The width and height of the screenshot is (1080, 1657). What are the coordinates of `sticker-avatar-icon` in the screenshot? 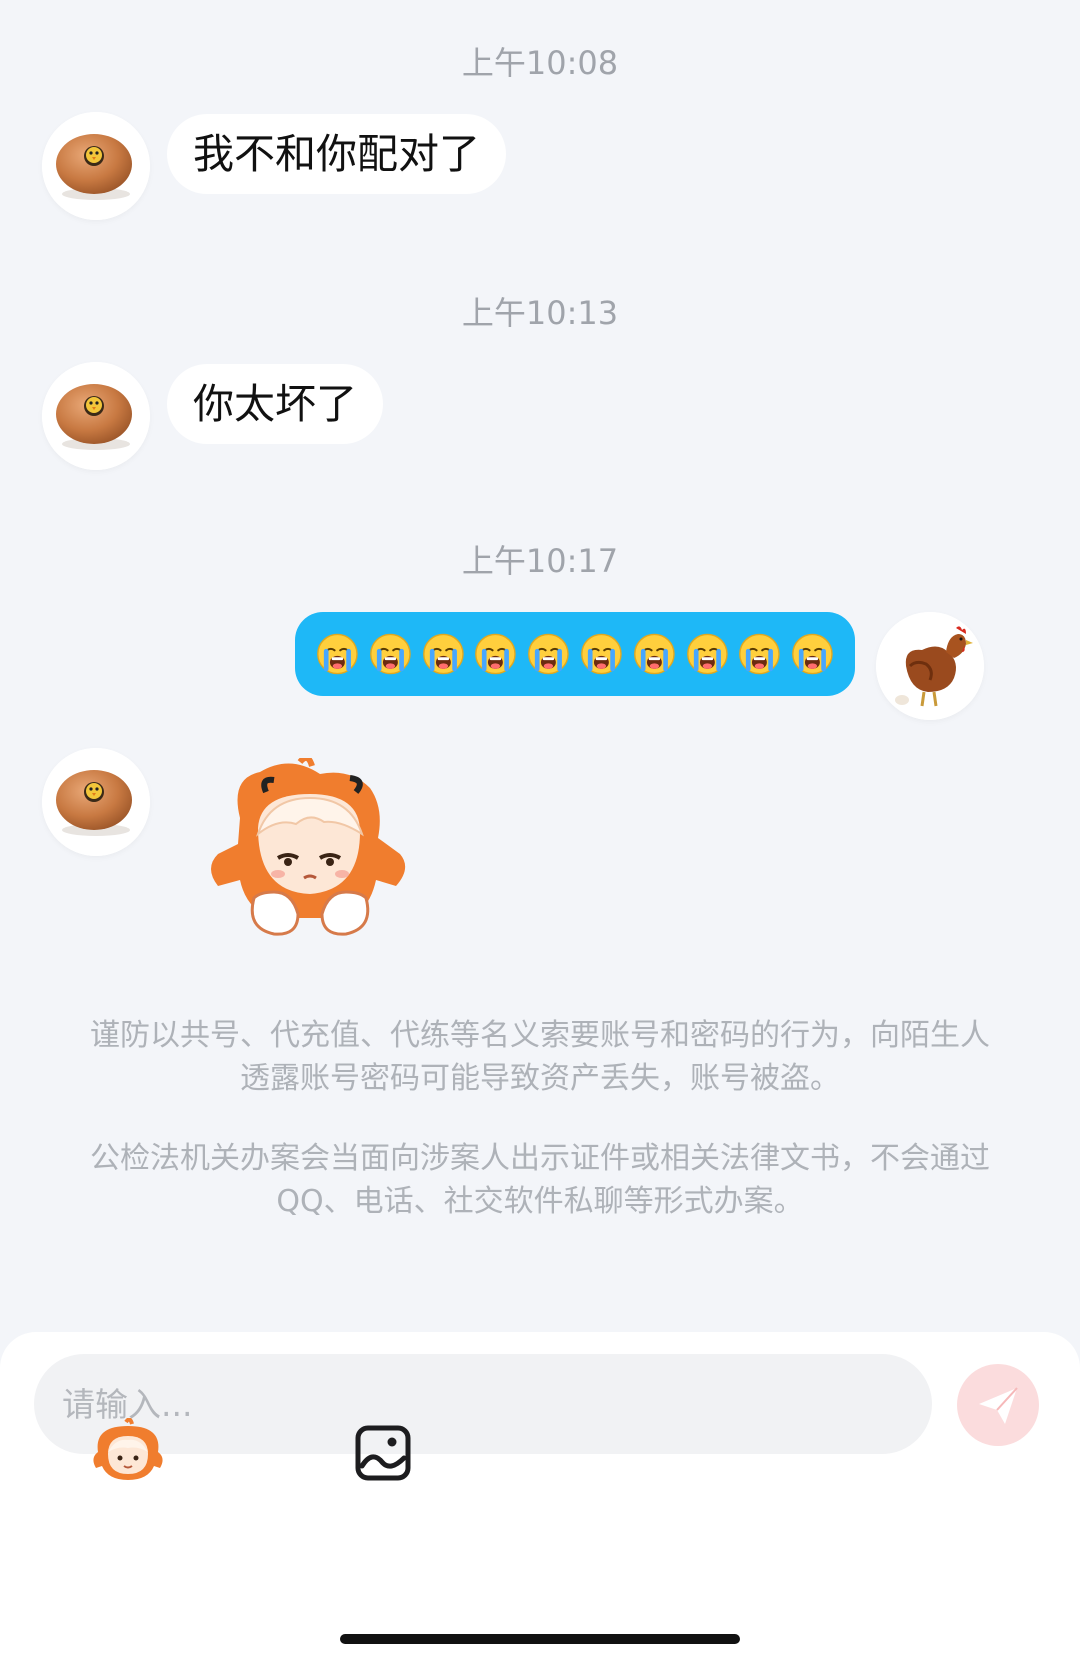 It's located at (128, 1448).